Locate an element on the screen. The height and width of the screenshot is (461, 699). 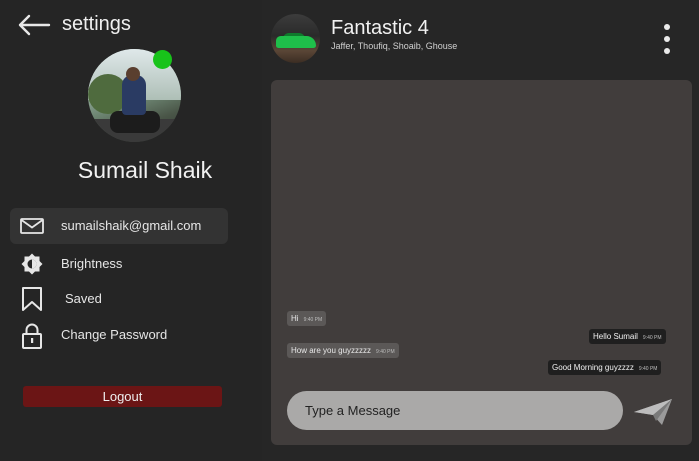
menu-item-change-password: Change Password is located at coordinates (119, 335).